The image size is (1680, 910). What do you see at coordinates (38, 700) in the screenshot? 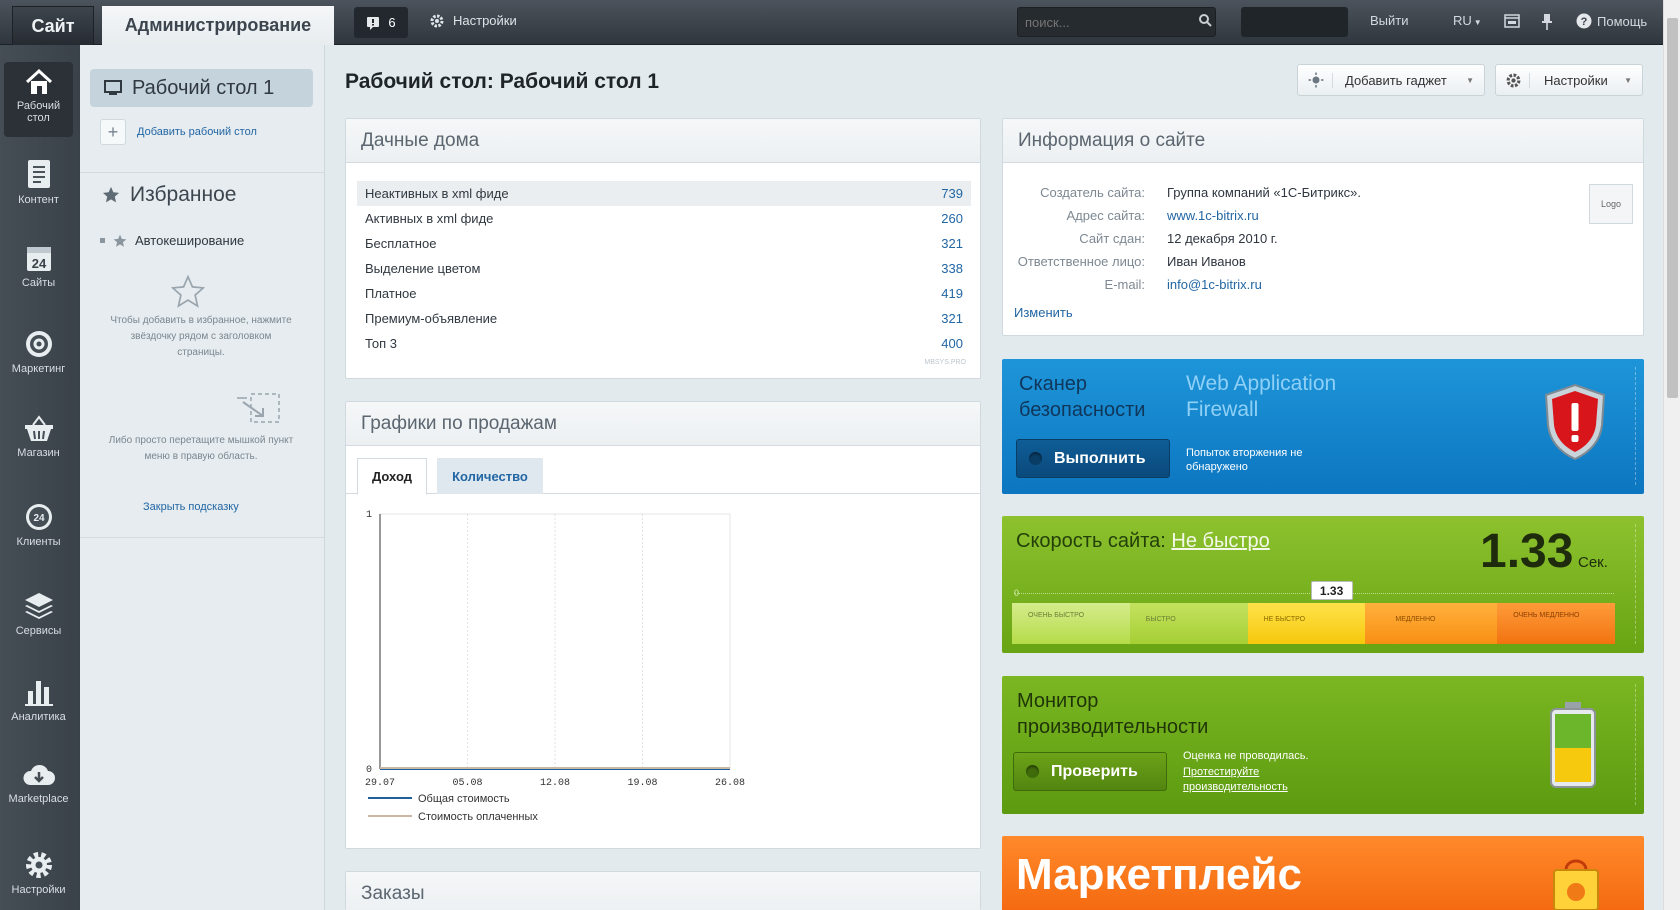
I see `sidebar-item-analytics: Аналитика` at bounding box center [38, 700].